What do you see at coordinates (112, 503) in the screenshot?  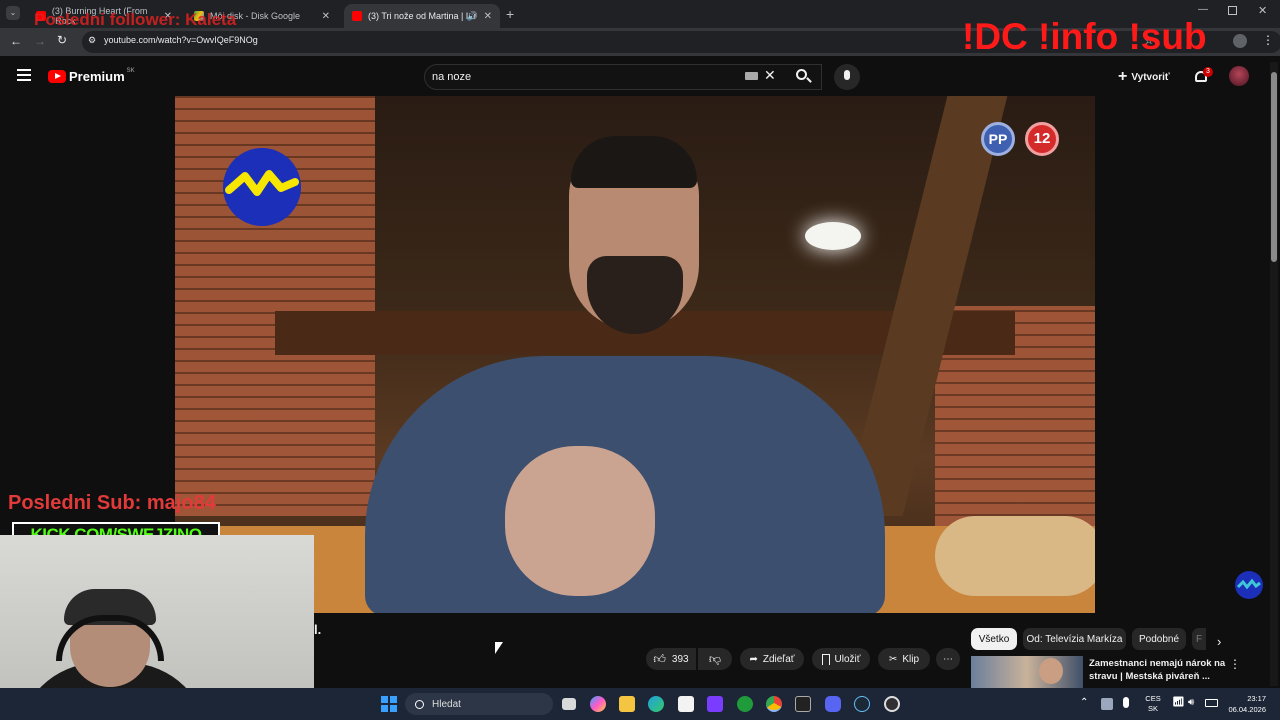 I see `last-sub-overlay: Posledni Sub: majo84` at bounding box center [112, 503].